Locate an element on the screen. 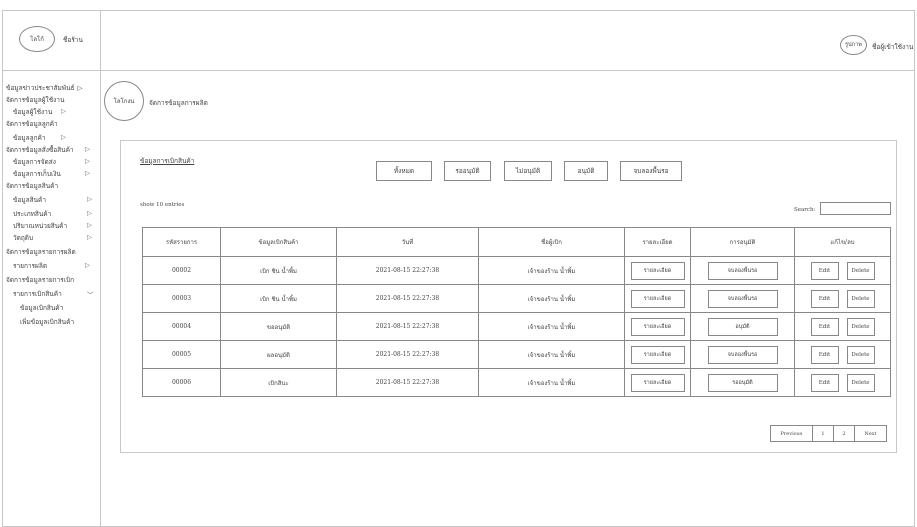 This screenshot has width=917, height=527. sidebar-item-payments: ข้อมูลการเก็บเงิน is located at coordinates (37, 174).